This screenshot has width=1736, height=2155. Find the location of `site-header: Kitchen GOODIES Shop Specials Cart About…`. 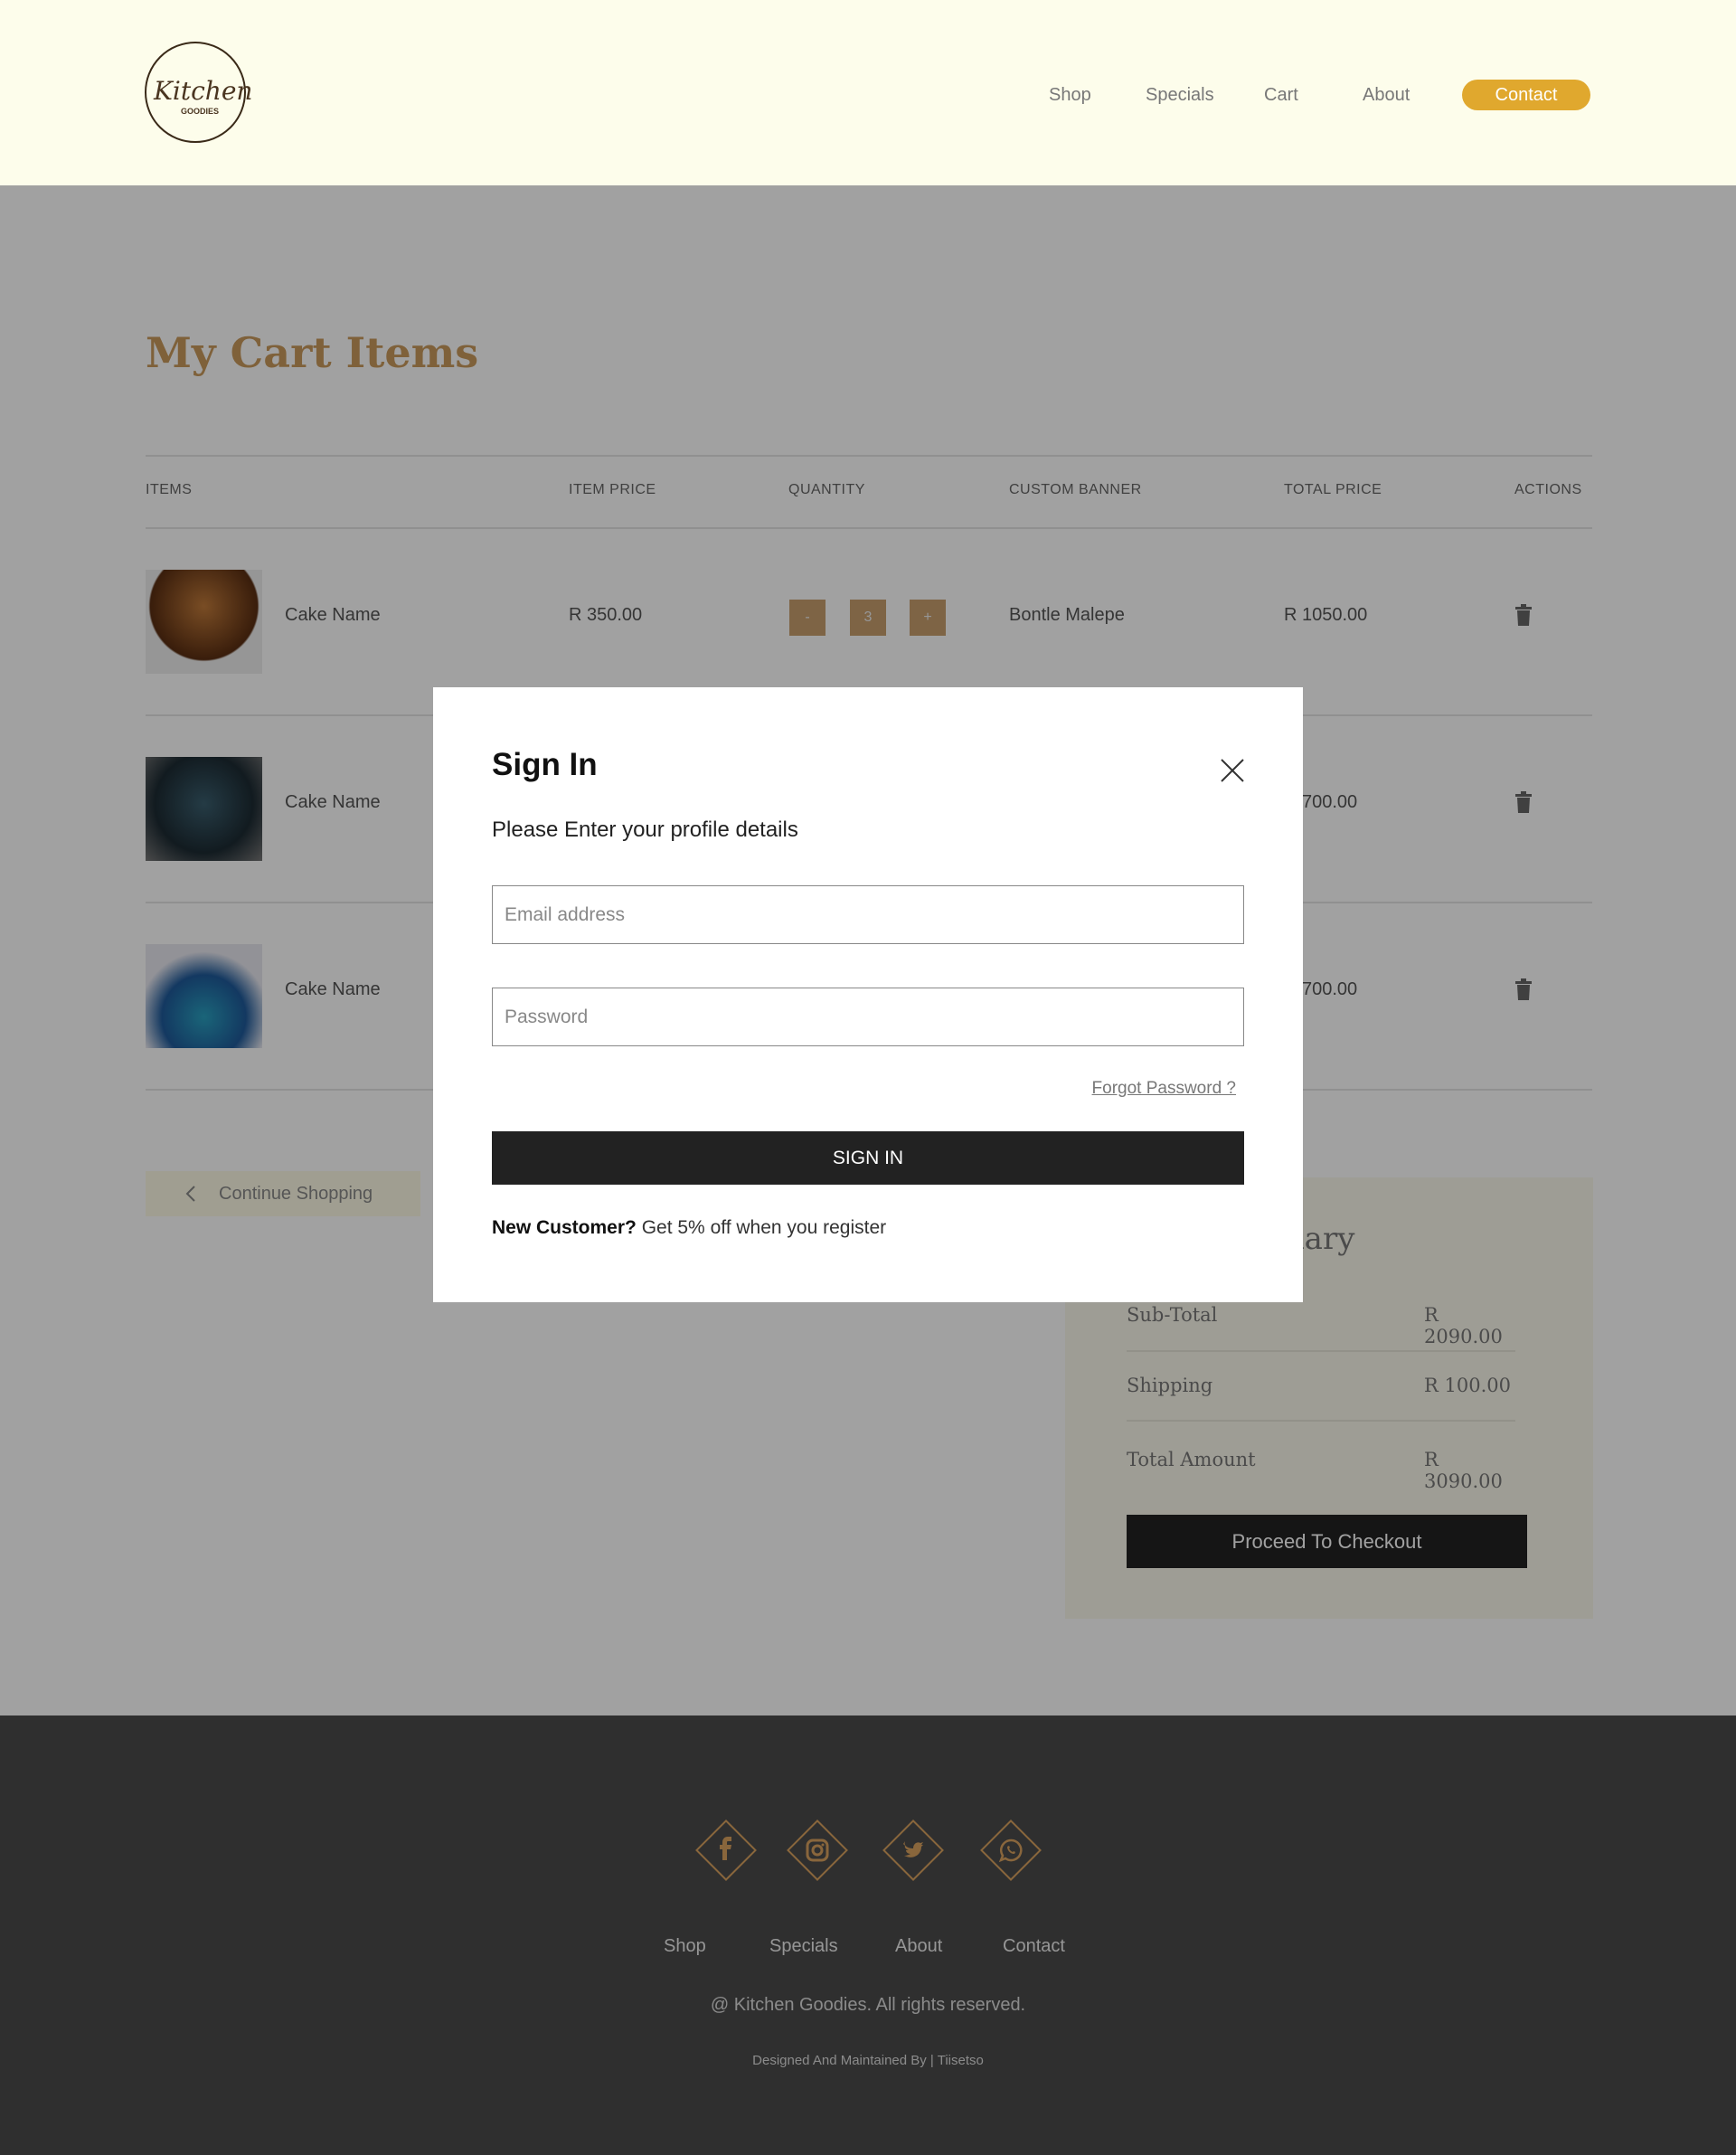

site-header: Kitchen GOODIES Shop Specials Cart About… is located at coordinates (868, 93).